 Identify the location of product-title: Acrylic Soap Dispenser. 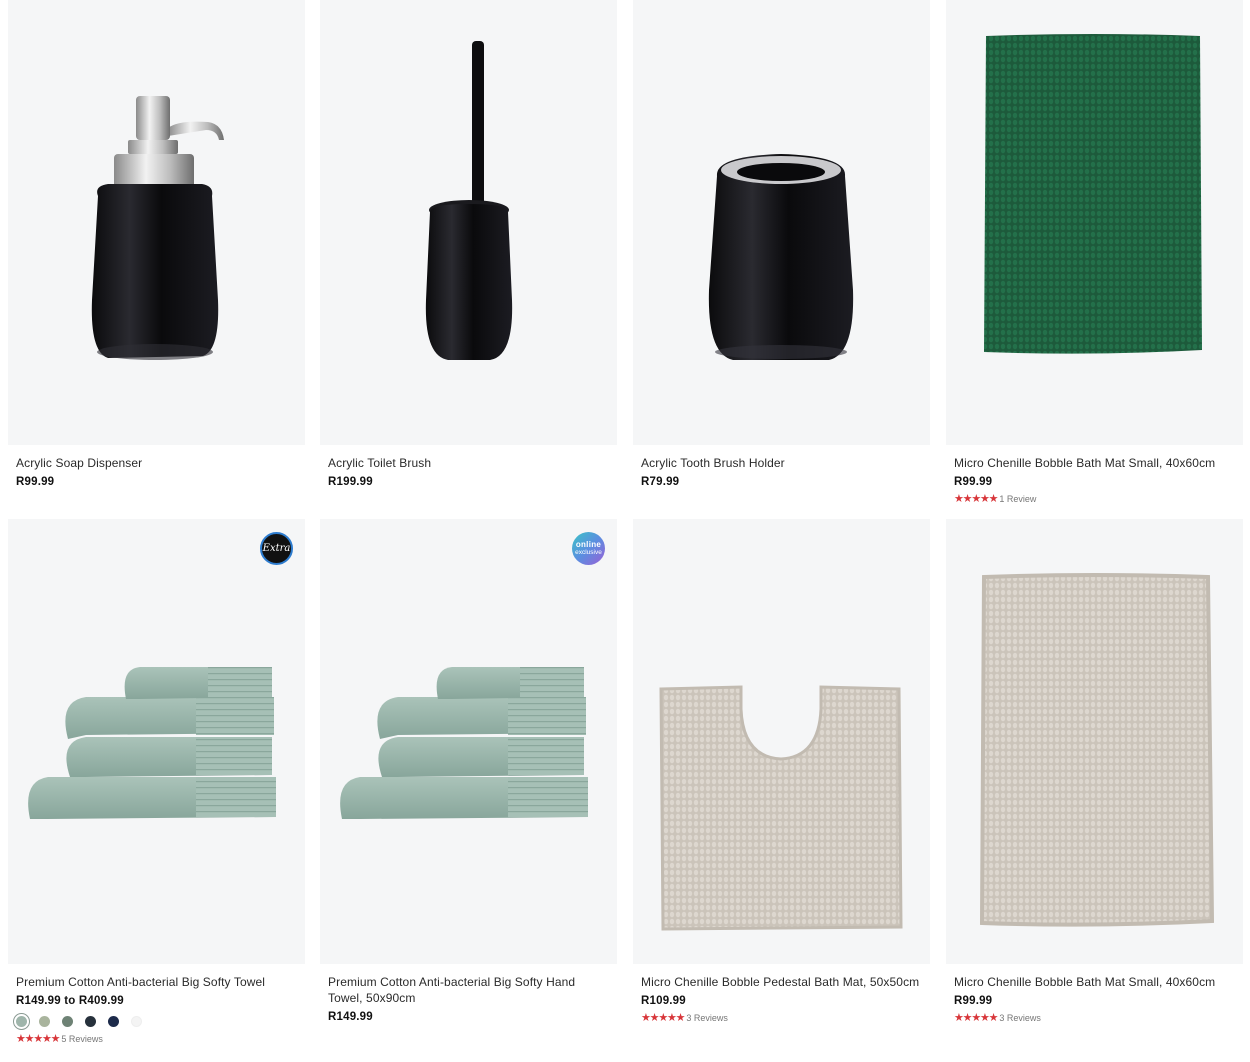
(156, 463).